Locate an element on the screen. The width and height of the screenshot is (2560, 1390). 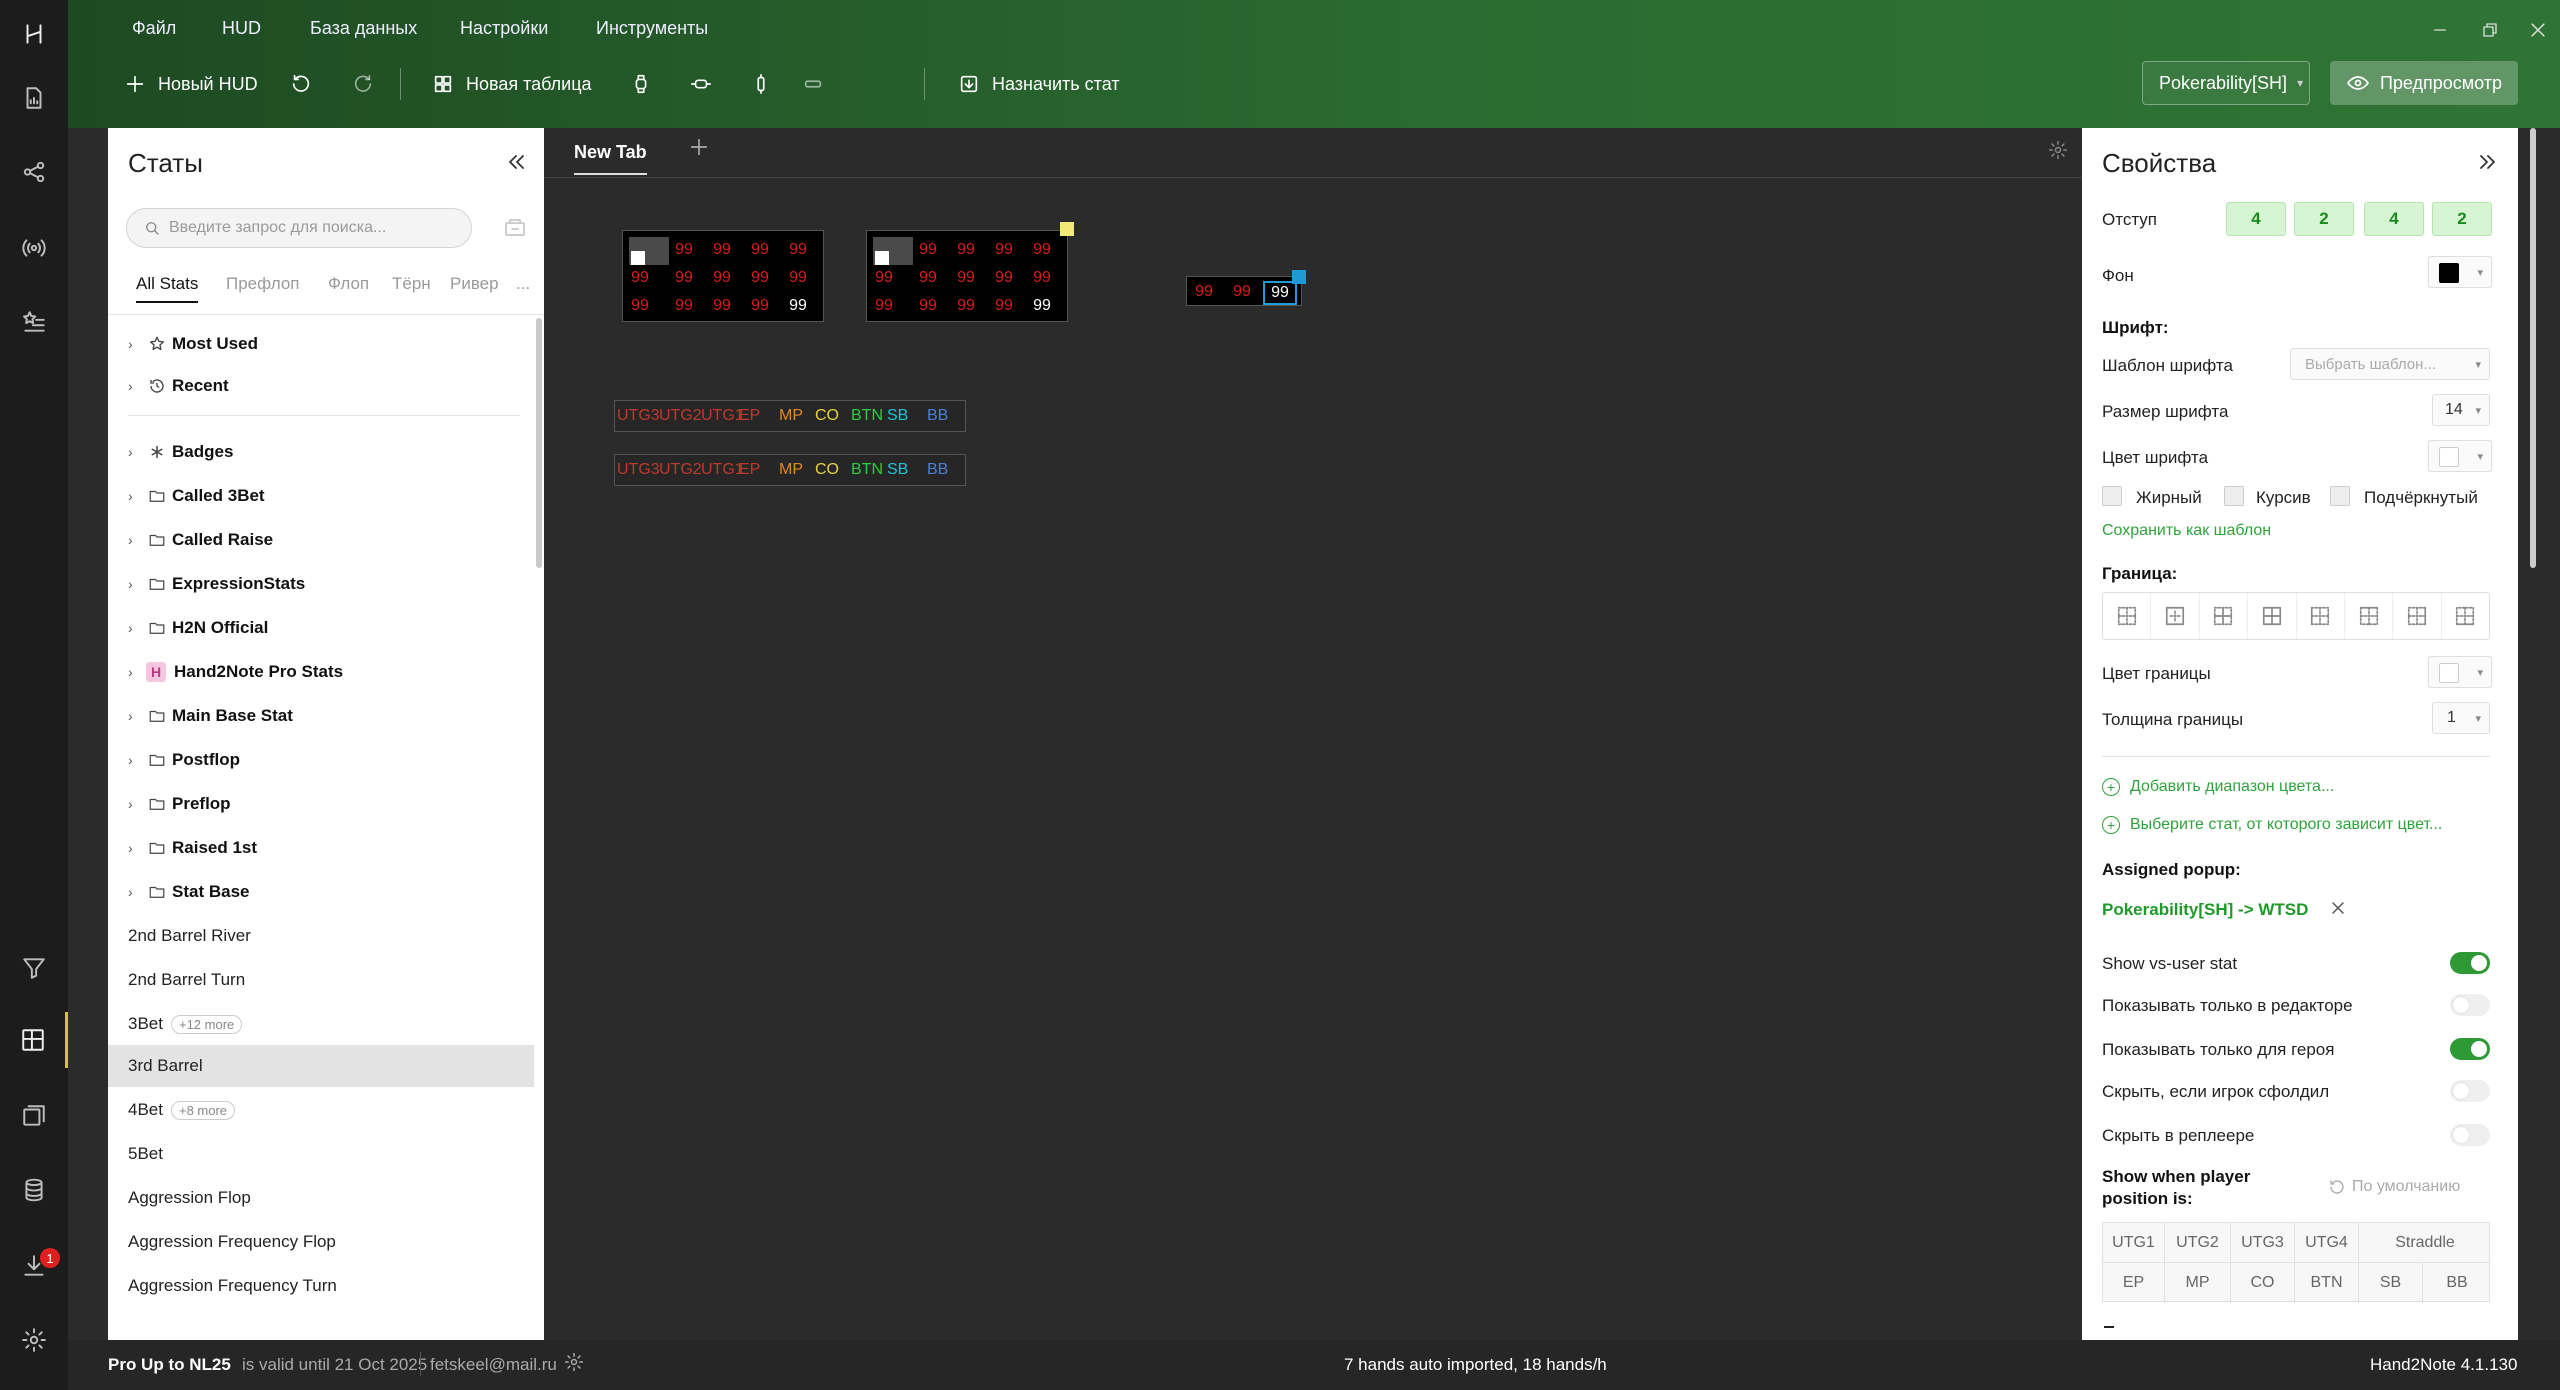
reports-icon is located at coordinates (34, 98).